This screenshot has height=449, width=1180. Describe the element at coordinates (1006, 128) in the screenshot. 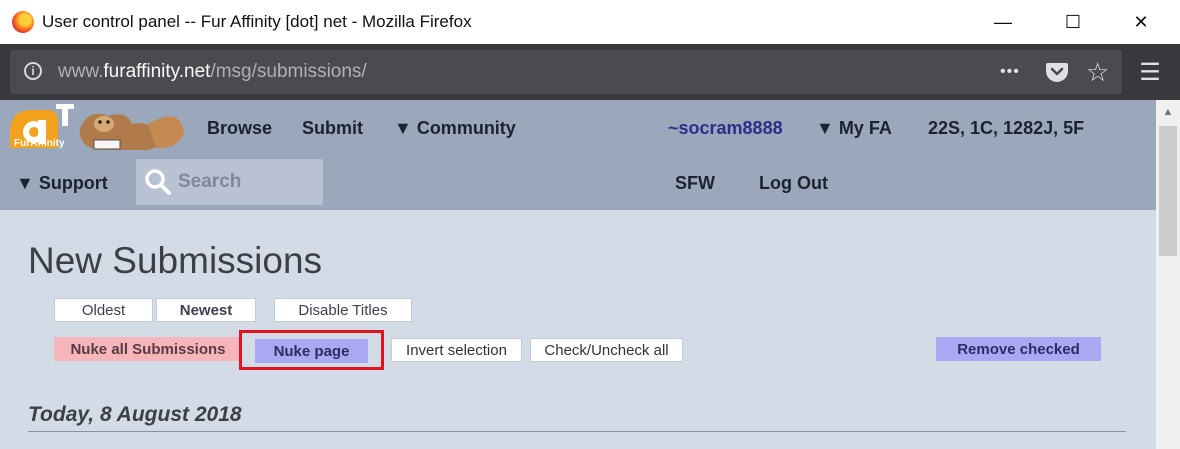

I see `nav-notifications: 22S, 1C, 1282J, 5F` at that location.